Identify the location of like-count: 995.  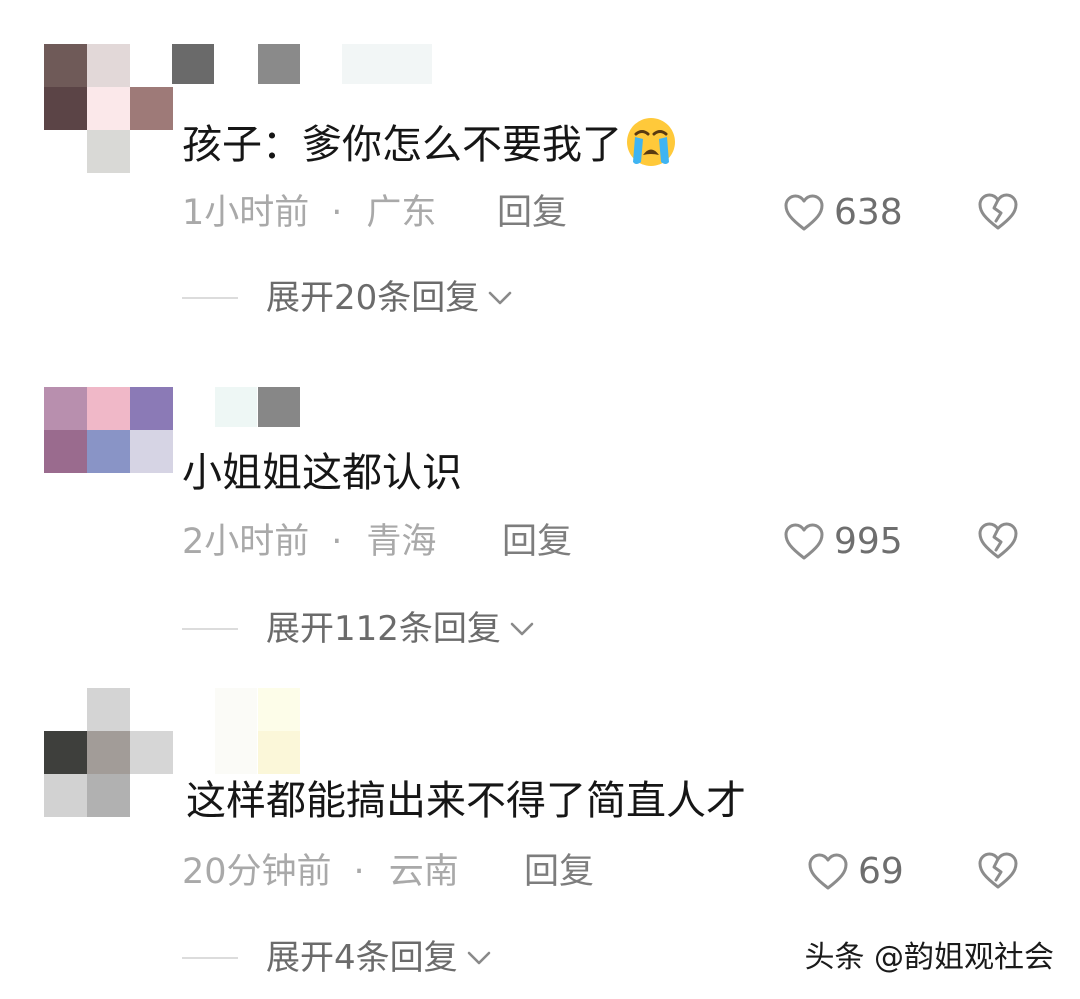
(868, 541).